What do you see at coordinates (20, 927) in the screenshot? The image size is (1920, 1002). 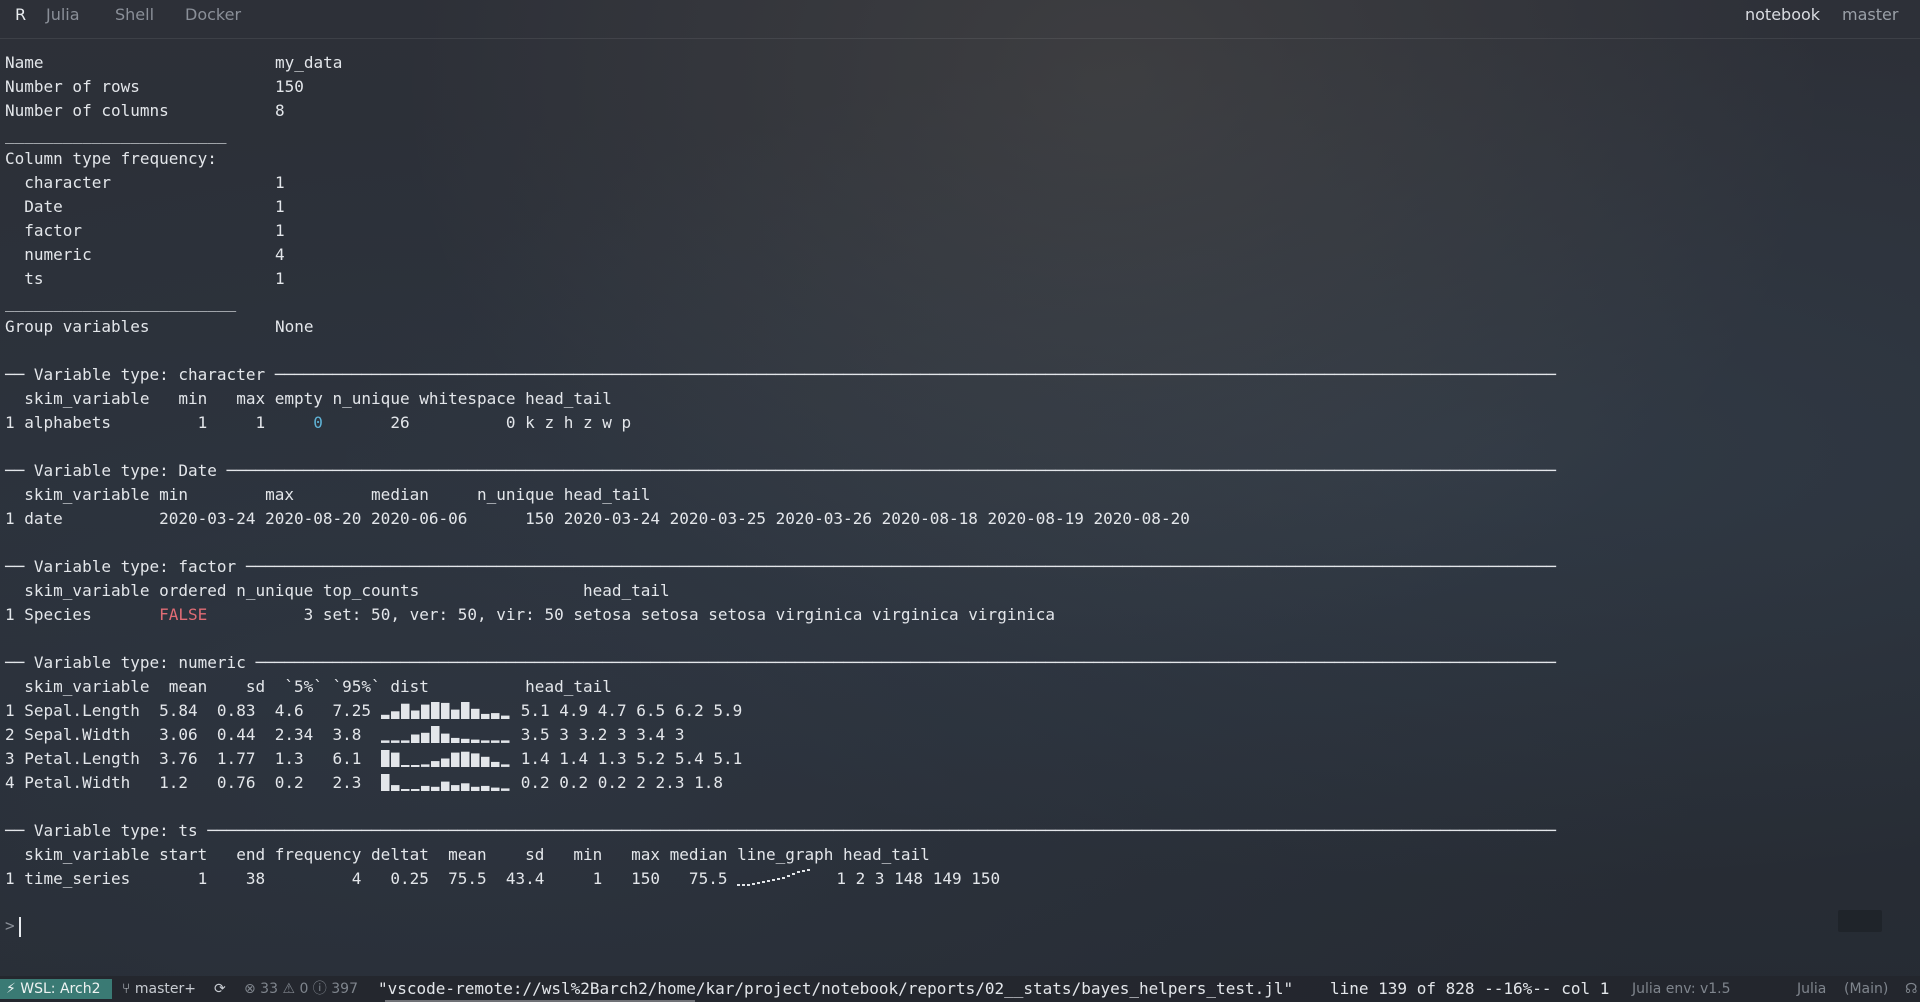 I see `text-cursor` at bounding box center [20, 927].